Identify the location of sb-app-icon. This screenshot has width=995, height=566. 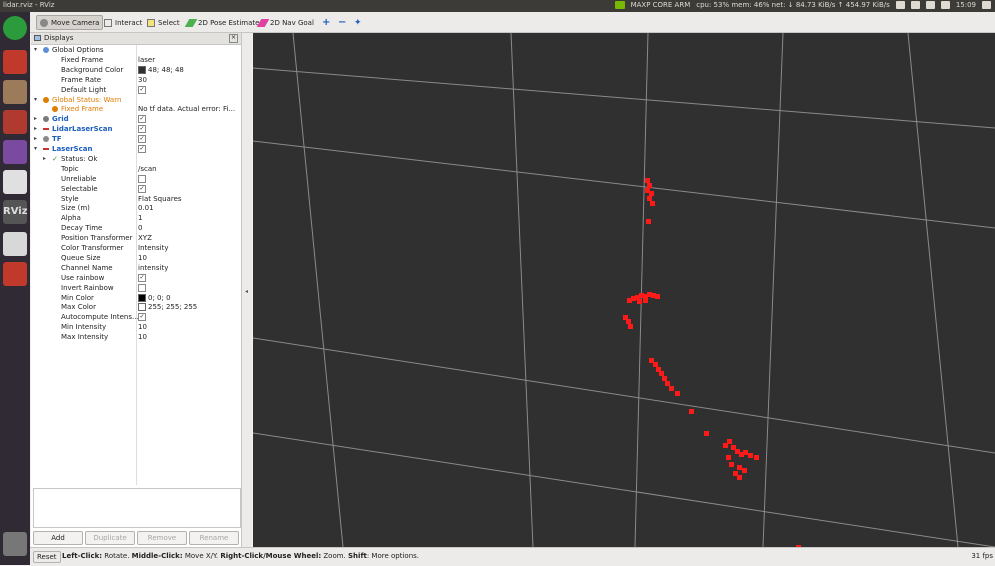
(15, 274).